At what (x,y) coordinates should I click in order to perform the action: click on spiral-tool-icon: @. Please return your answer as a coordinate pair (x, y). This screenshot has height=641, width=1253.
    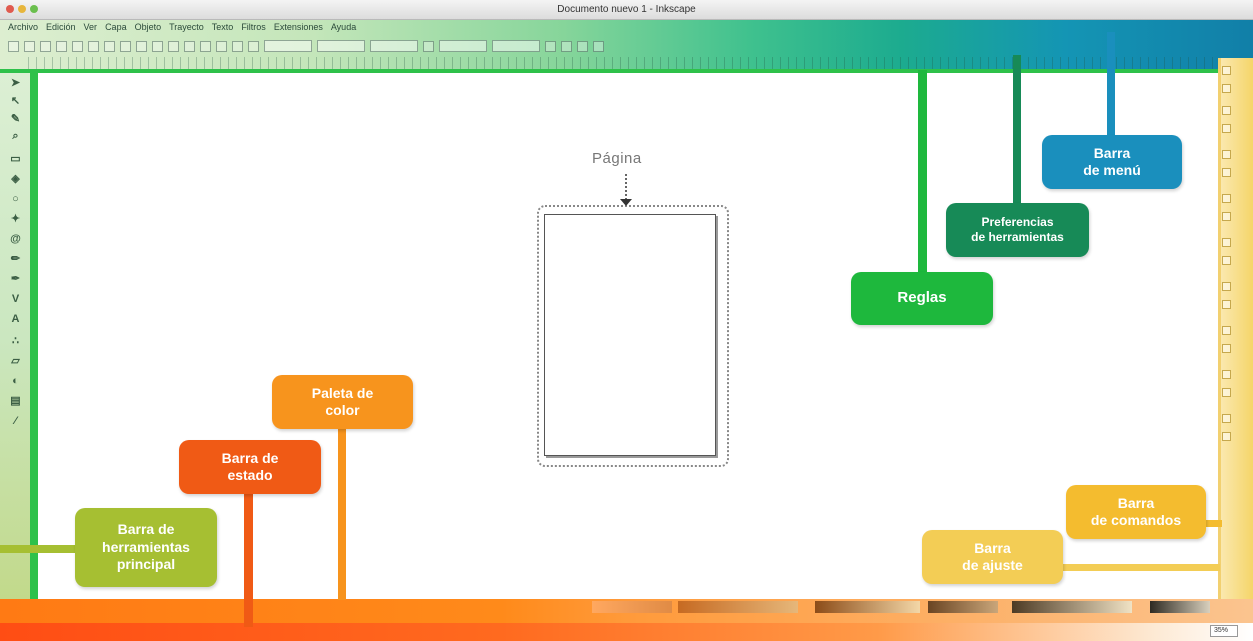
    Looking at the image, I should click on (15, 238).